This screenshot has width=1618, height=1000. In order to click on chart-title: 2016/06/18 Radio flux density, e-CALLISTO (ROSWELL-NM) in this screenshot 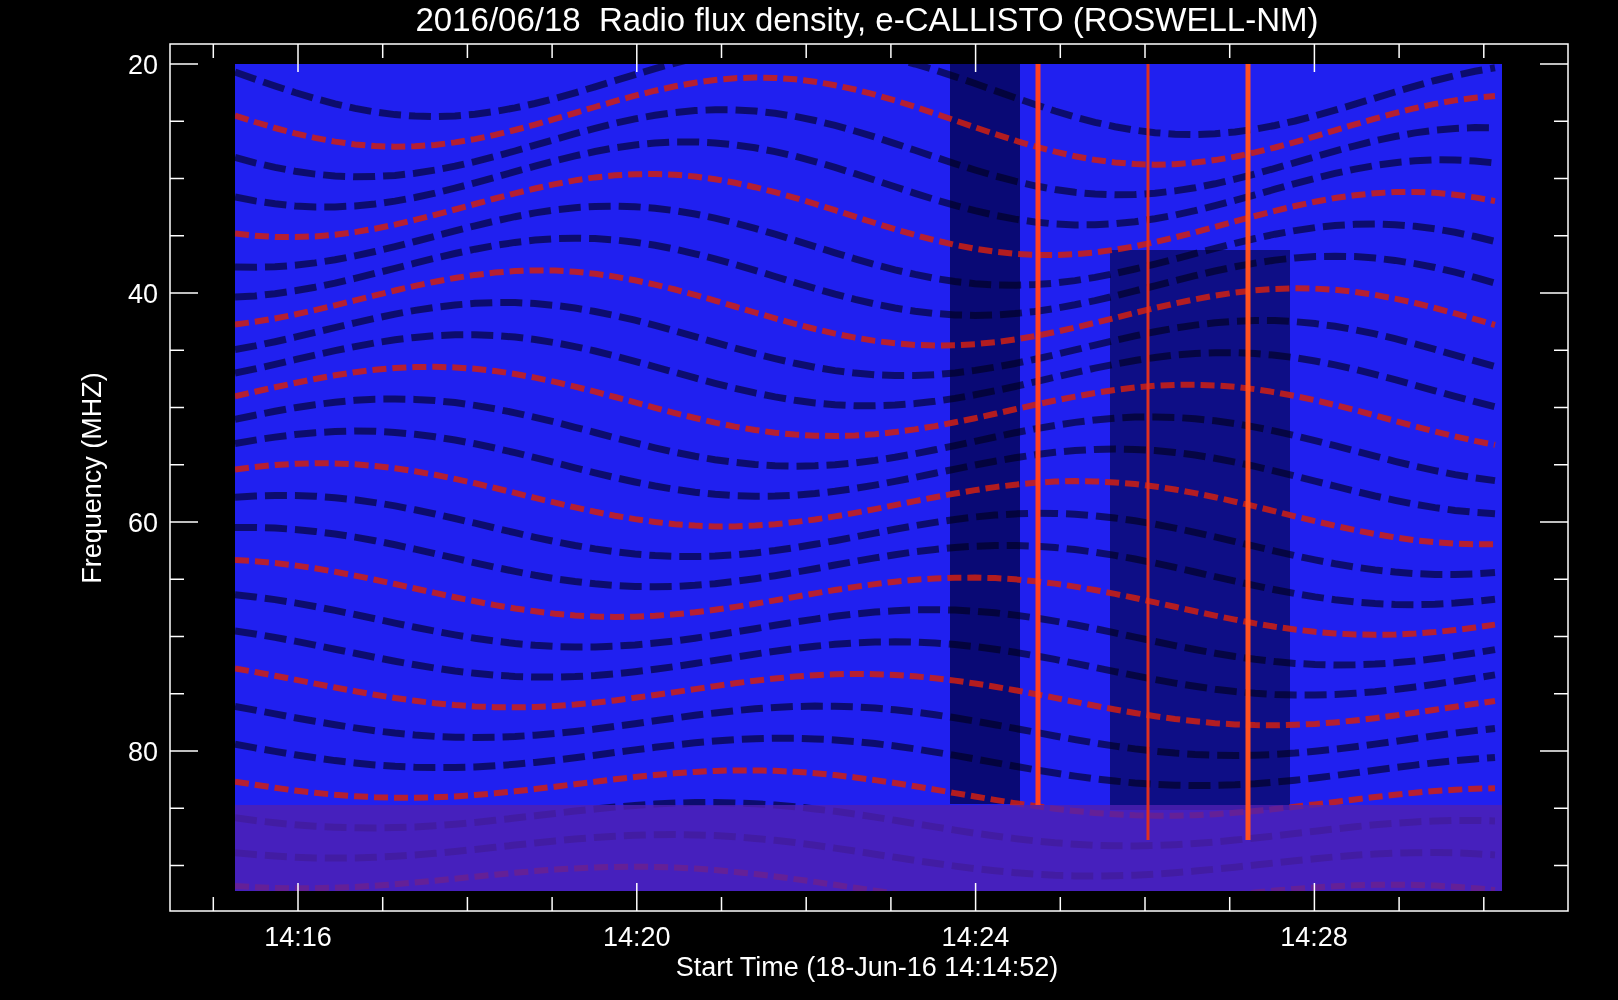, I will do `click(867, 19)`.